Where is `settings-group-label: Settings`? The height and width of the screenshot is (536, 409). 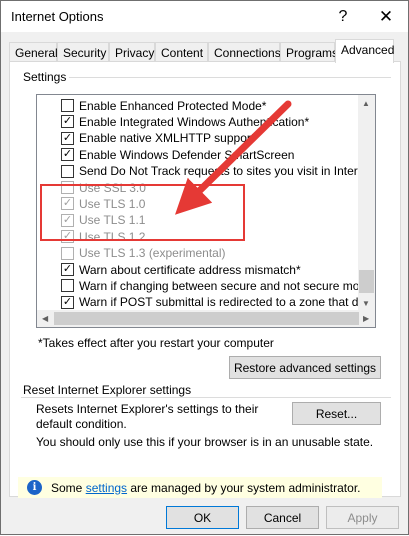
settings-group-label: Settings is located at coordinates (45, 77).